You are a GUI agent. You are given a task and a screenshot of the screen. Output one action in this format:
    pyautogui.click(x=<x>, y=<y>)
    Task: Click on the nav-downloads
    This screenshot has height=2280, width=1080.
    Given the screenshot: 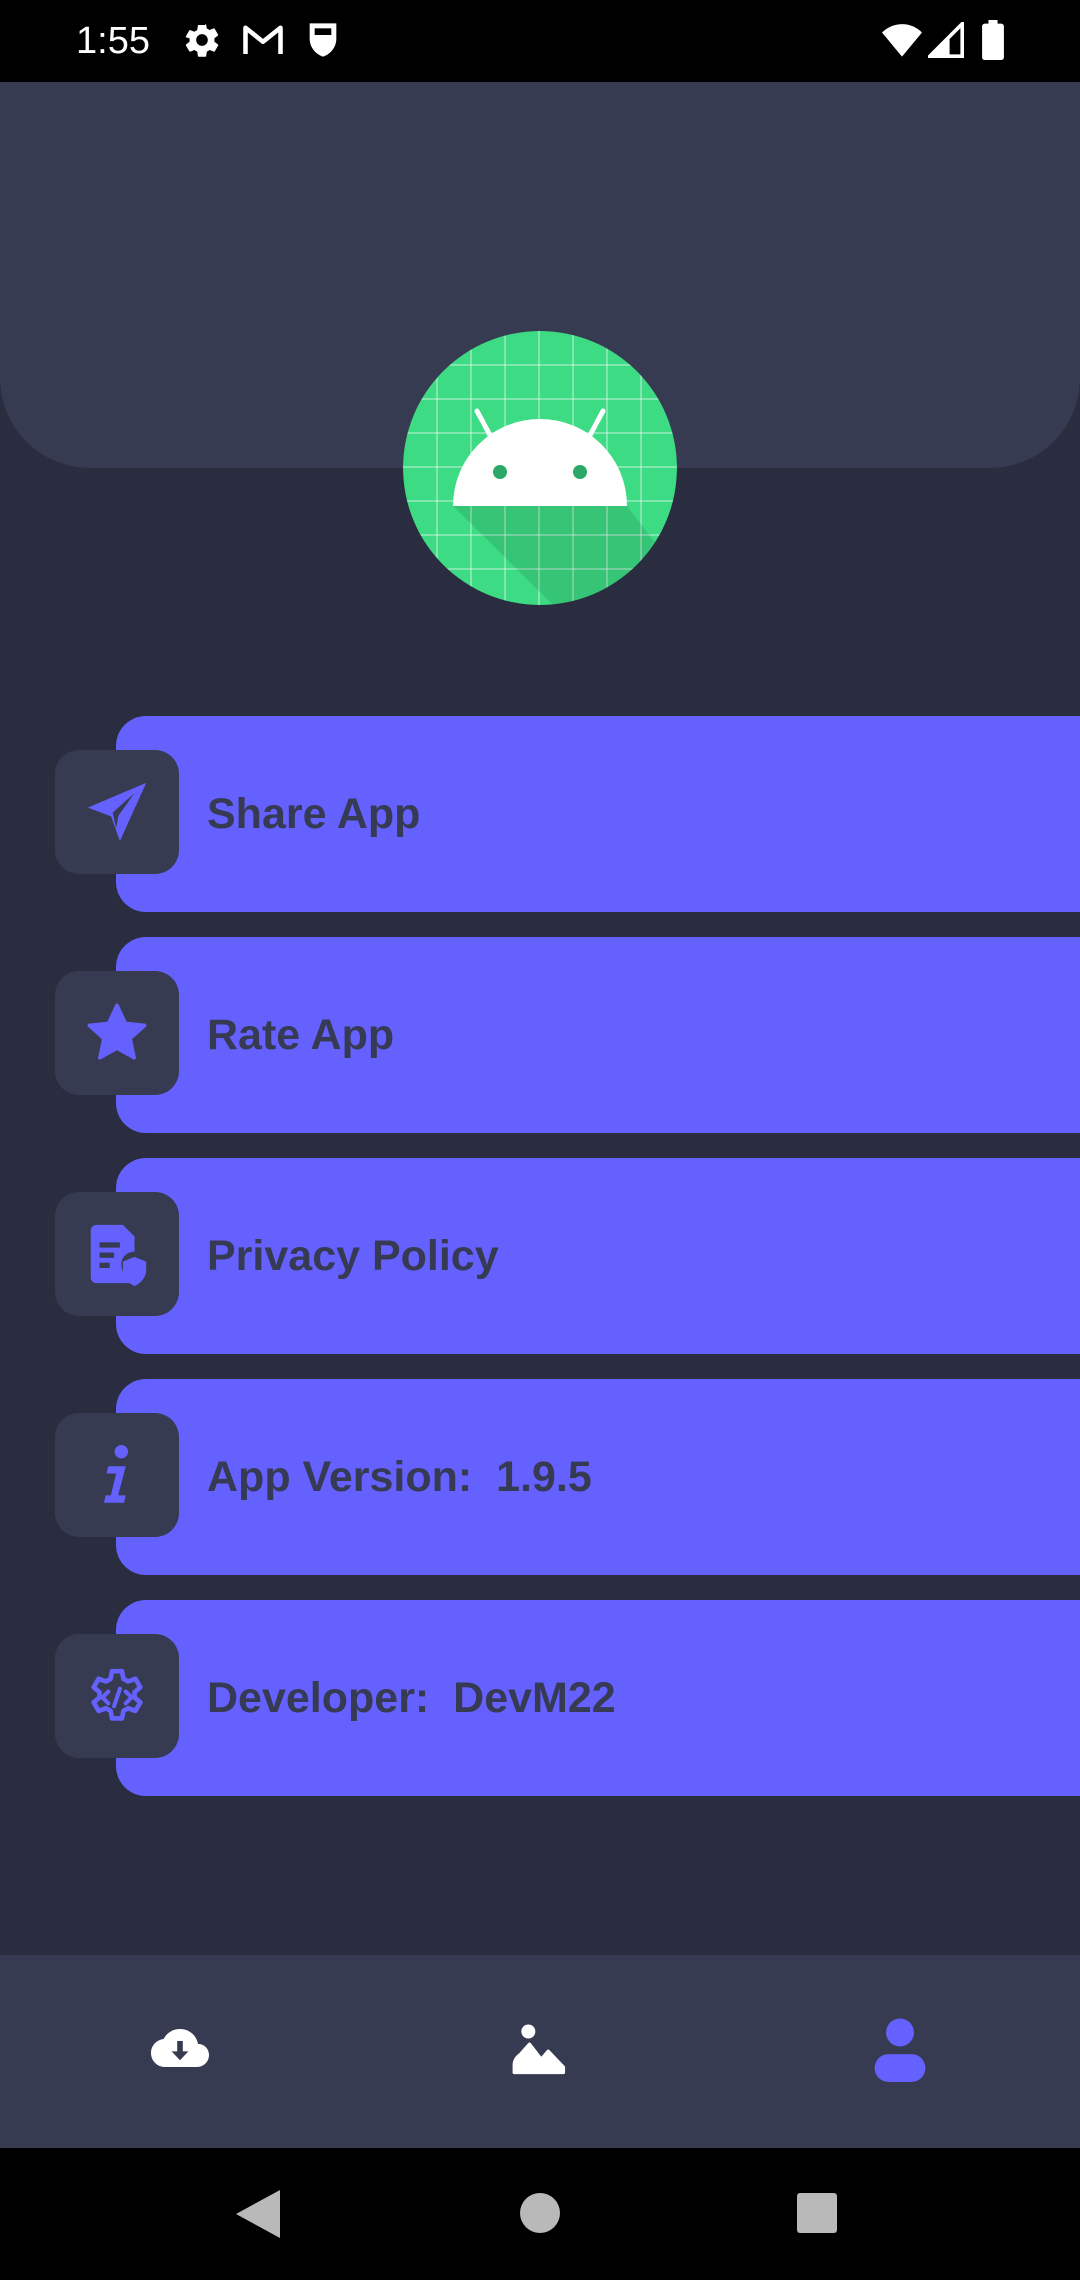 What is the action you would take?
    pyautogui.click(x=180, y=2051)
    